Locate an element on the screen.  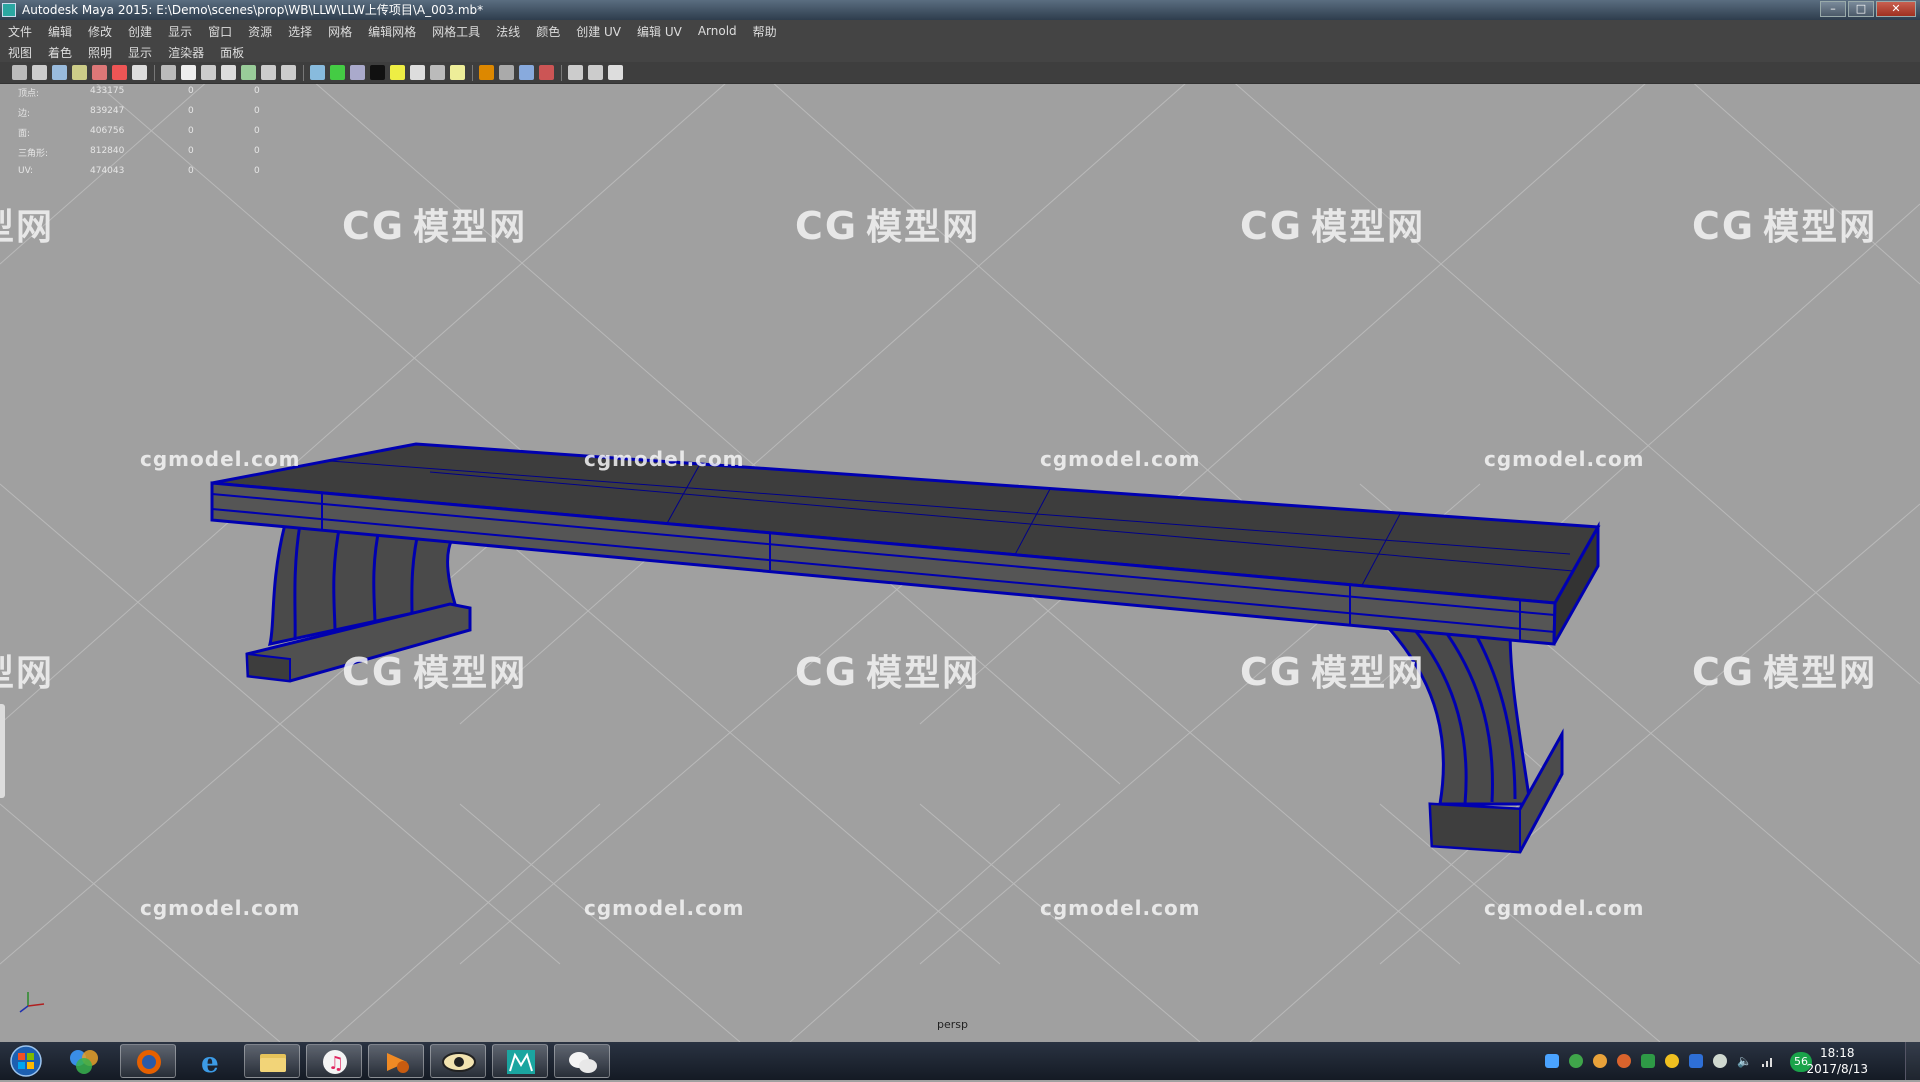
camera-lock-icon is located at coordinates (39, 72).